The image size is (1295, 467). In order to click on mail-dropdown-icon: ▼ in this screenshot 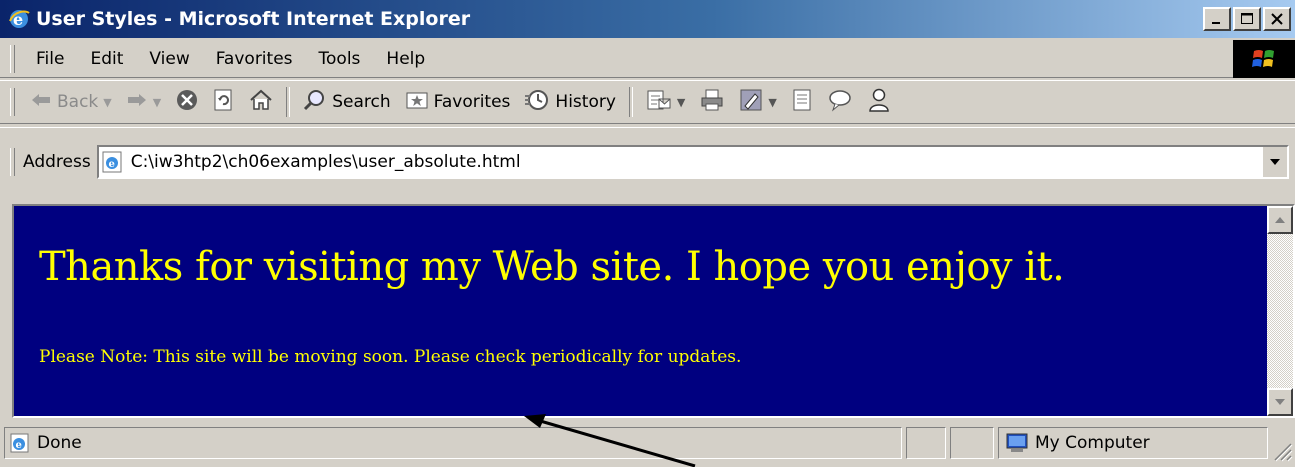, I will do `click(681, 102)`.